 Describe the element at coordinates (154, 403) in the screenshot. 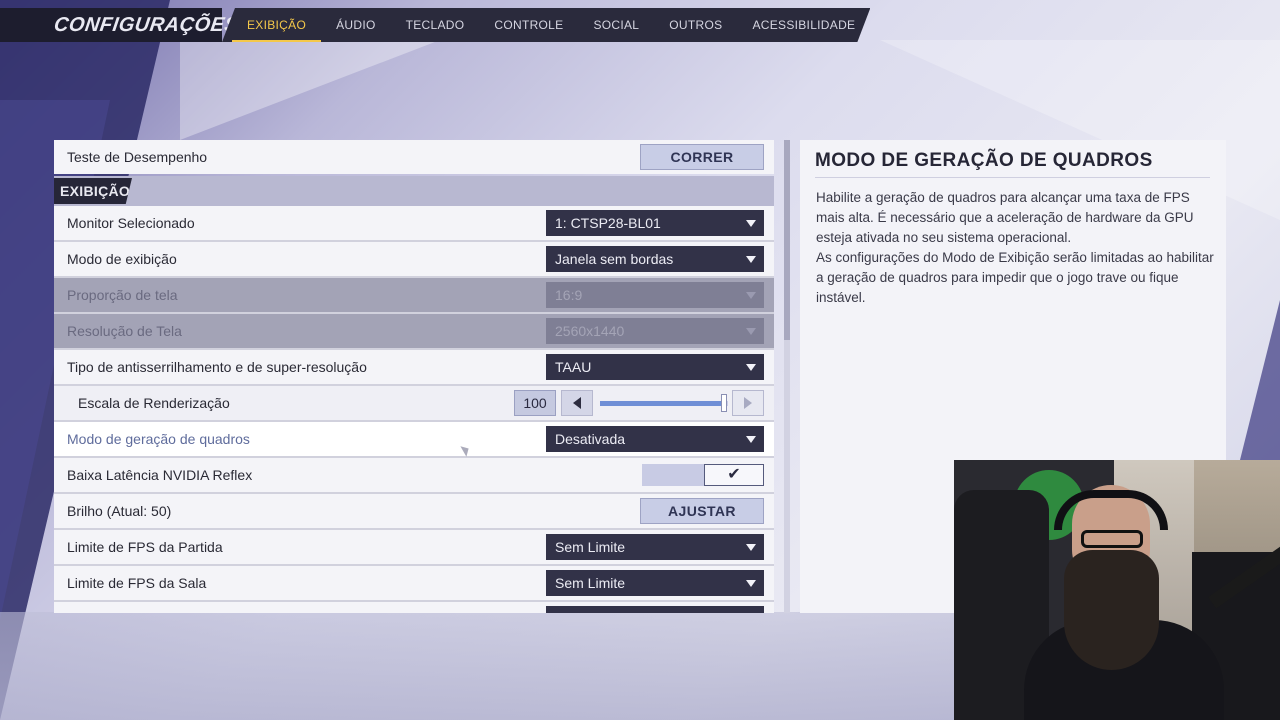

I see `setting-label: Escala de Renderização` at that location.